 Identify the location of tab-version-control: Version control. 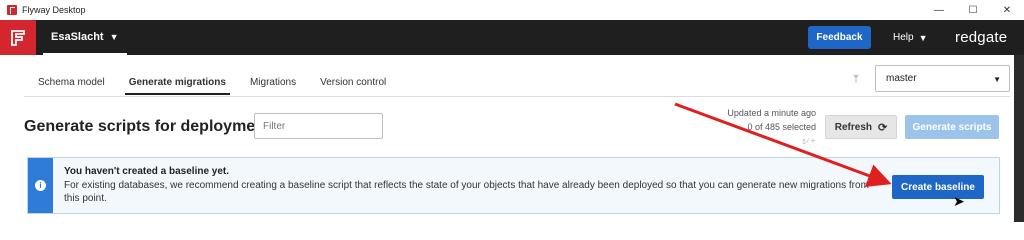
(353, 83).